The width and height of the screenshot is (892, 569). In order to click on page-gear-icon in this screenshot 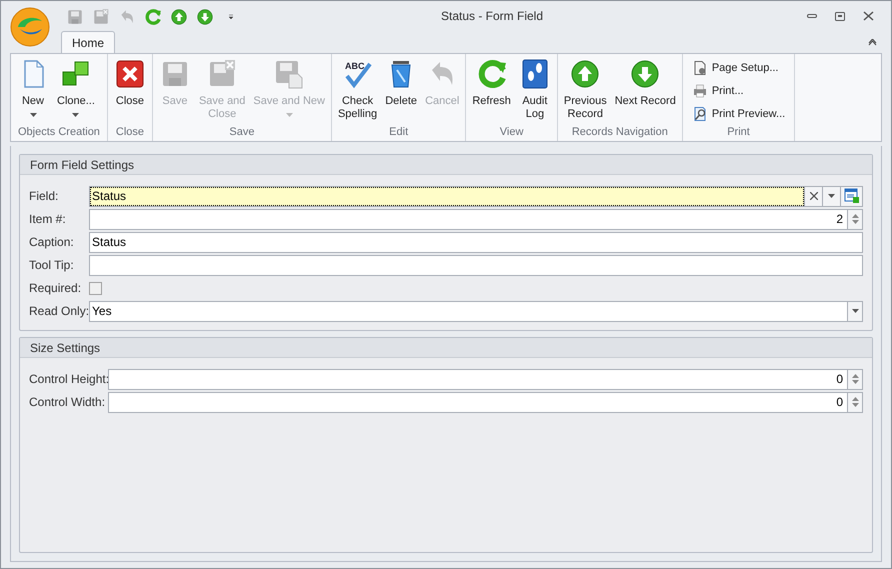, I will do `click(700, 68)`.